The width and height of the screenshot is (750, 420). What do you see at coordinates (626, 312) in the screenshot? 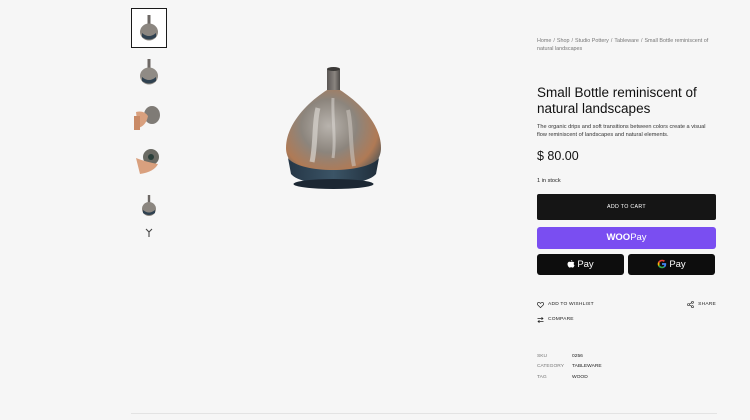
I see `product-actions: ADD TO WISHLIST SHARE COMPARE` at bounding box center [626, 312].